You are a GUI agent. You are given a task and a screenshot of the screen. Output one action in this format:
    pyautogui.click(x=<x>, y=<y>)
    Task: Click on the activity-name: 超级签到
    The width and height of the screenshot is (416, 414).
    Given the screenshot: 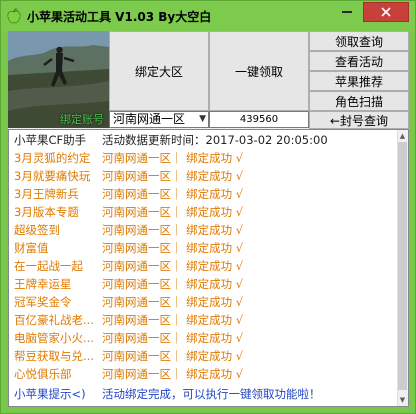 What is the action you would take?
    pyautogui.click(x=37, y=230)
    